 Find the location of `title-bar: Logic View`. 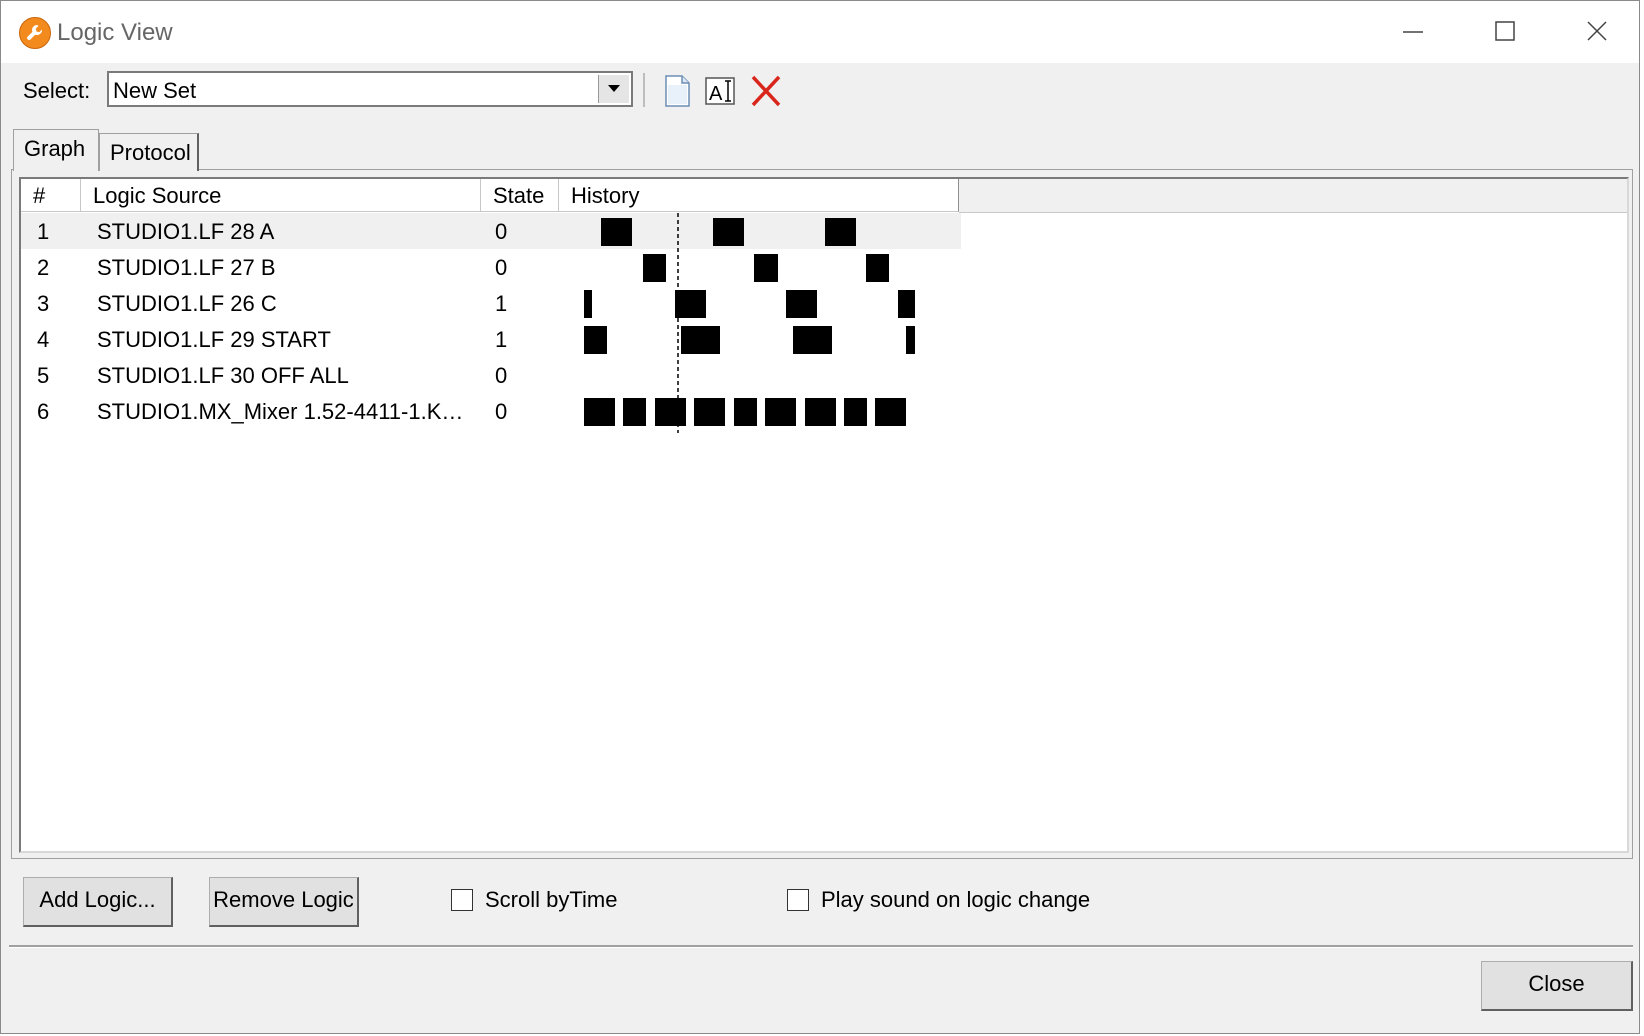

title-bar: Logic View is located at coordinates (820, 32).